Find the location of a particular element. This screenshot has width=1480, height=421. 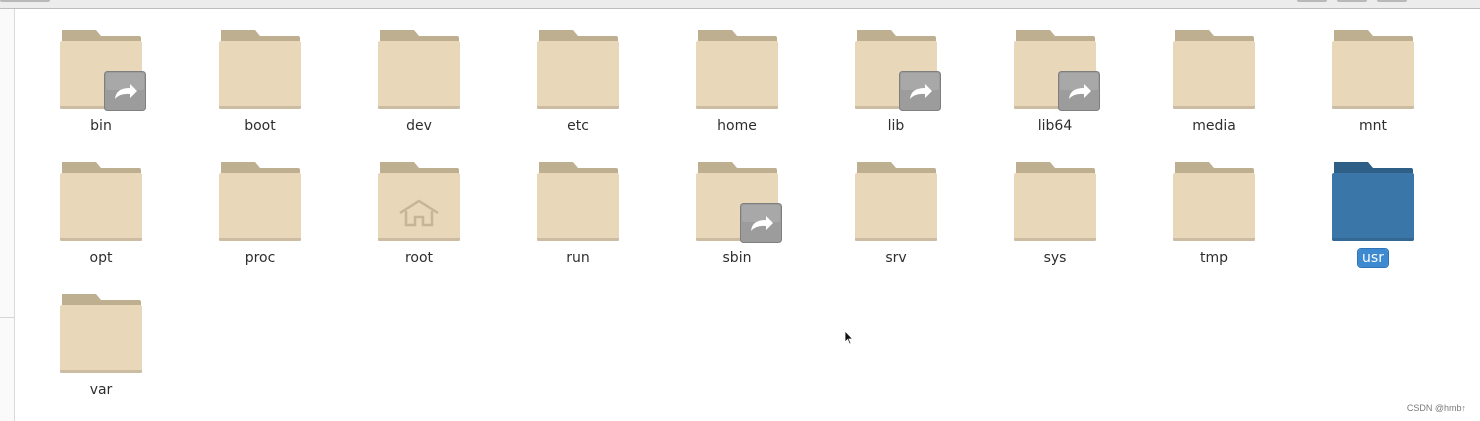

folder-item: bin is located at coordinates (101, 71).